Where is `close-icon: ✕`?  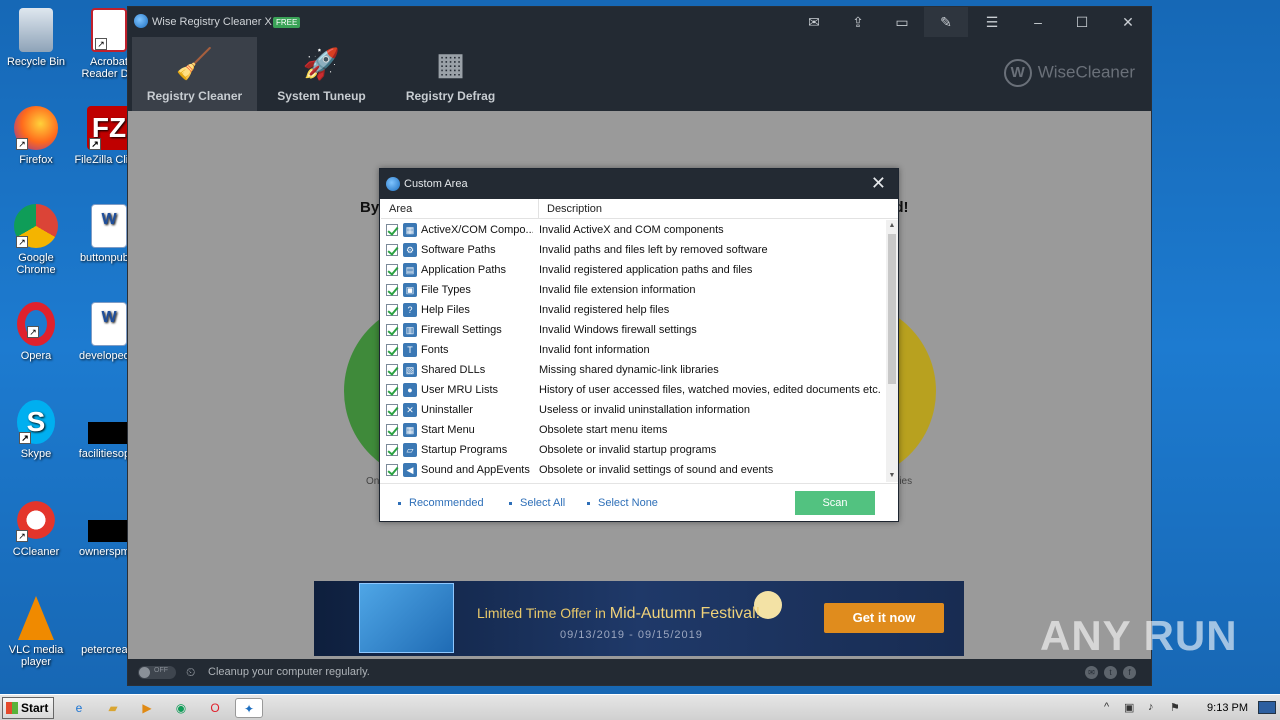 close-icon: ✕ is located at coordinates (878, 183).